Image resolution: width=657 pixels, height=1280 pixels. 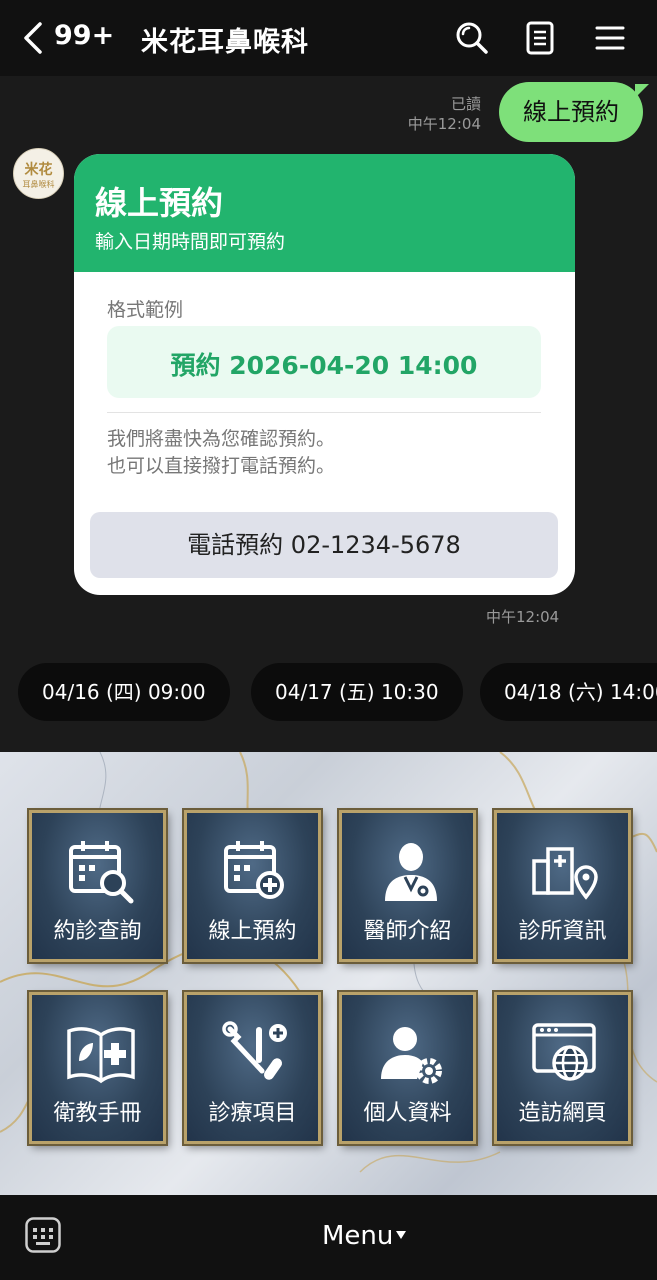 I want to click on tile-label: 診所資訊, so click(x=562, y=931).